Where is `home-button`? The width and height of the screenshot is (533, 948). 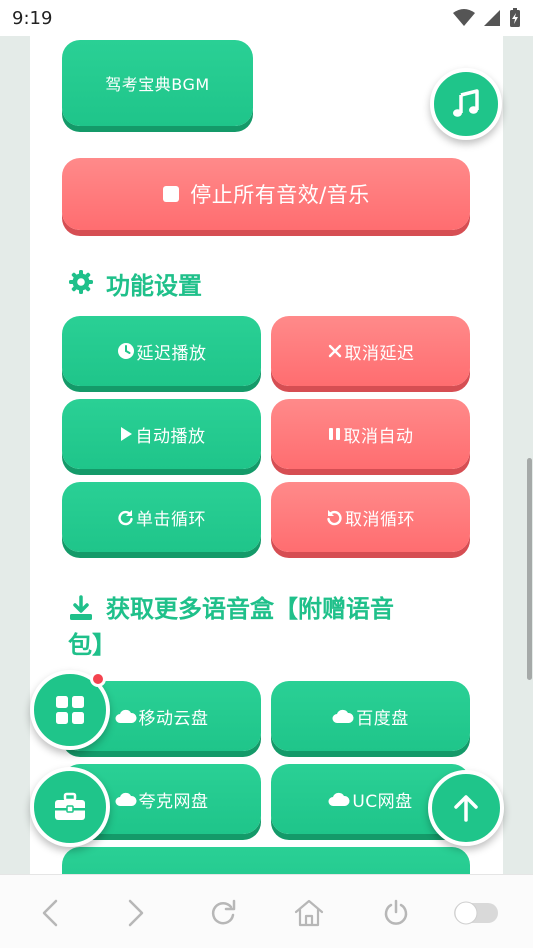
home-button is located at coordinates (309, 913).